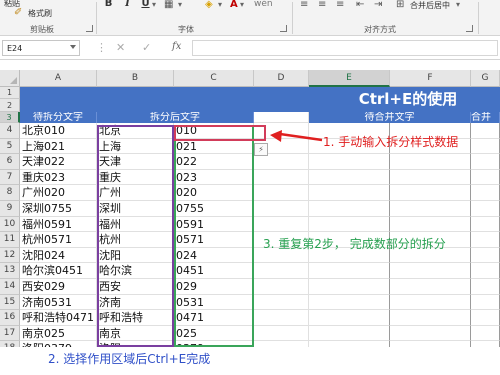 Image resolution: width=500 pixels, height=375 pixels. I want to click on italic-button: I, so click(127, 4).